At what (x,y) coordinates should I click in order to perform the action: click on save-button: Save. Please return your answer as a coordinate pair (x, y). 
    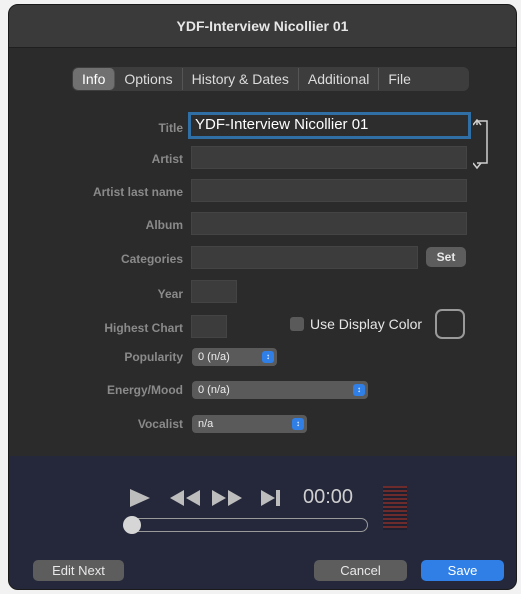
    Looking at the image, I should click on (462, 570).